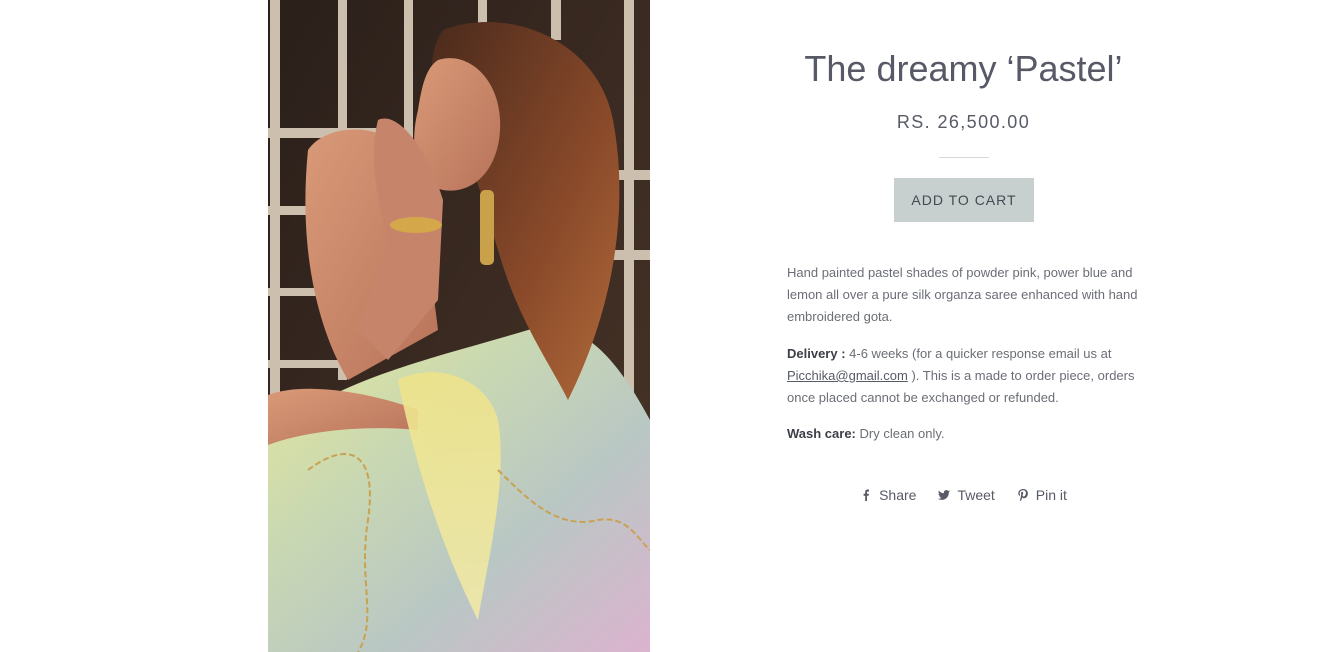 This screenshot has width=1342, height=652. Describe the element at coordinates (898, 495) in the screenshot. I see `share-facebook-label: Share` at that location.